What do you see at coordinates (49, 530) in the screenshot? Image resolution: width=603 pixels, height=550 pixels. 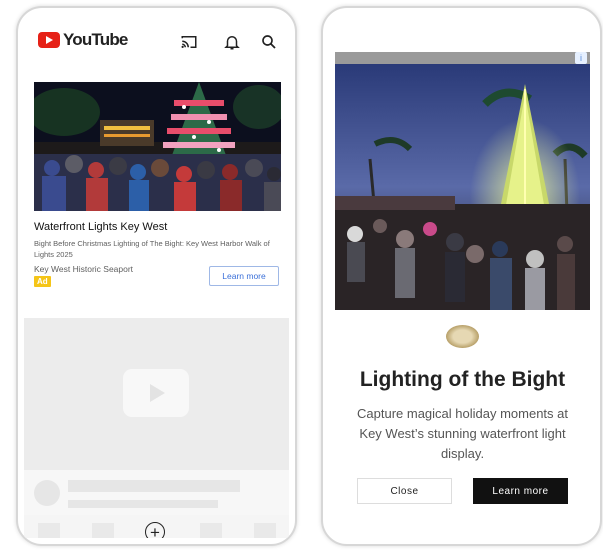 I see `nav-home-placeholder-icon` at bounding box center [49, 530].